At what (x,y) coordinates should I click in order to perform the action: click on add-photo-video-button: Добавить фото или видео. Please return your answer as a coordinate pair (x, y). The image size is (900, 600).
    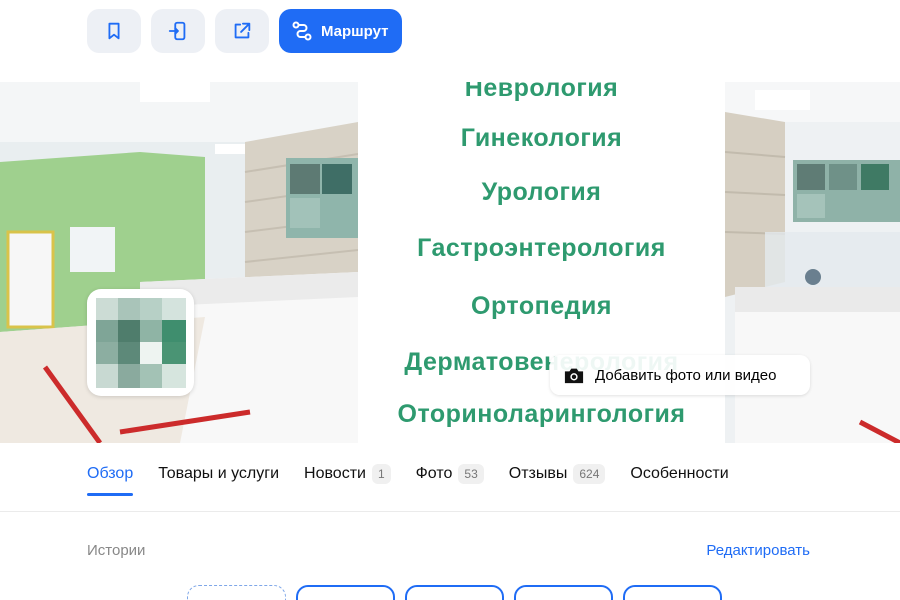
    Looking at the image, I should click on (680, 375).